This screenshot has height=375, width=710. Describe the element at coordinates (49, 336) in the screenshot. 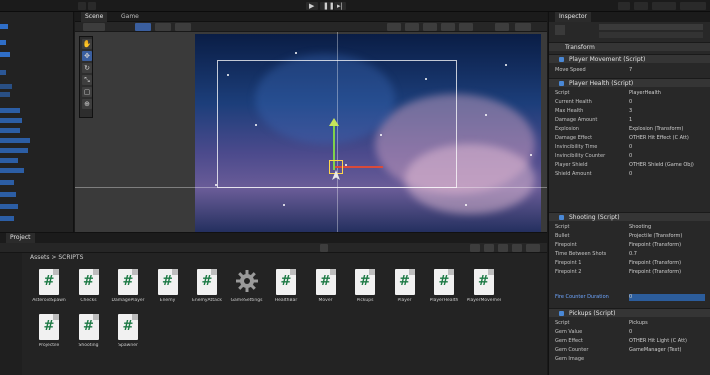

I see `asset-item: # Projectile` at that location.